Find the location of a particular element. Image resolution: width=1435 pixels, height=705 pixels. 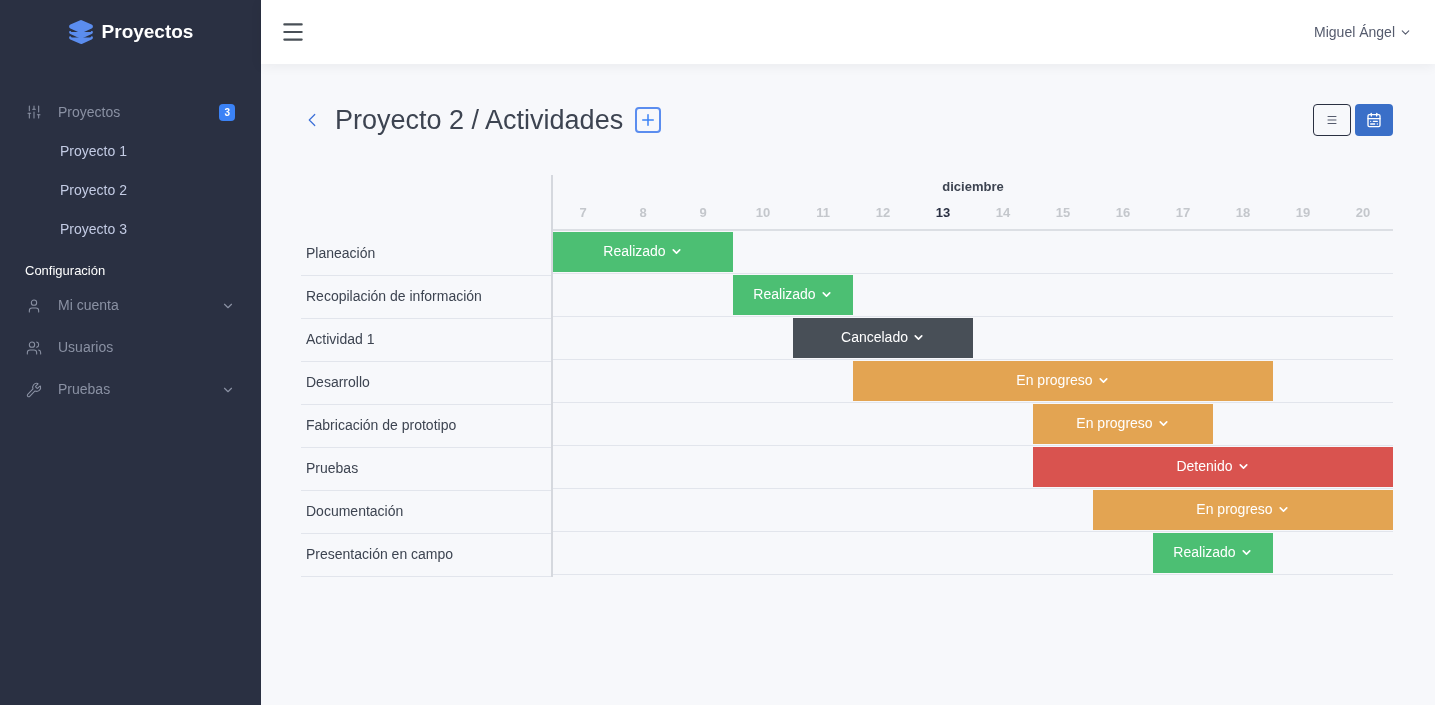

day-label: 13 is located at coordinates (943, 212).